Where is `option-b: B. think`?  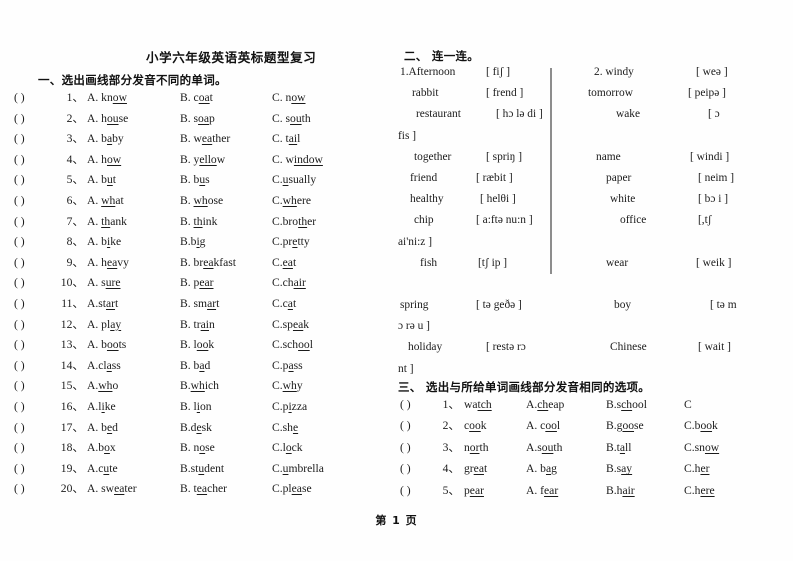
option-b: B. think is located at coordinates (226, 221).